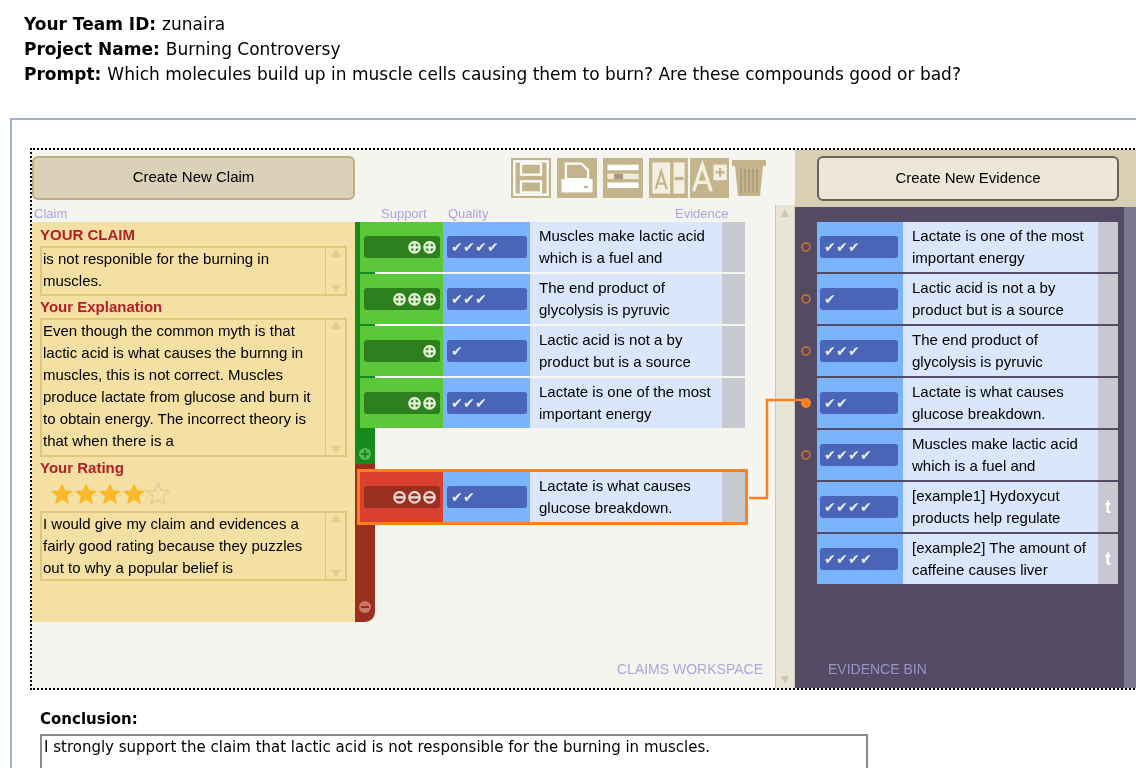 This screenshot has height=768, width=1136. What do you see at coordinates (90, 24) in the screenshot?
I see `field-label: Your Team ID:` at bounding box center [90, 24].